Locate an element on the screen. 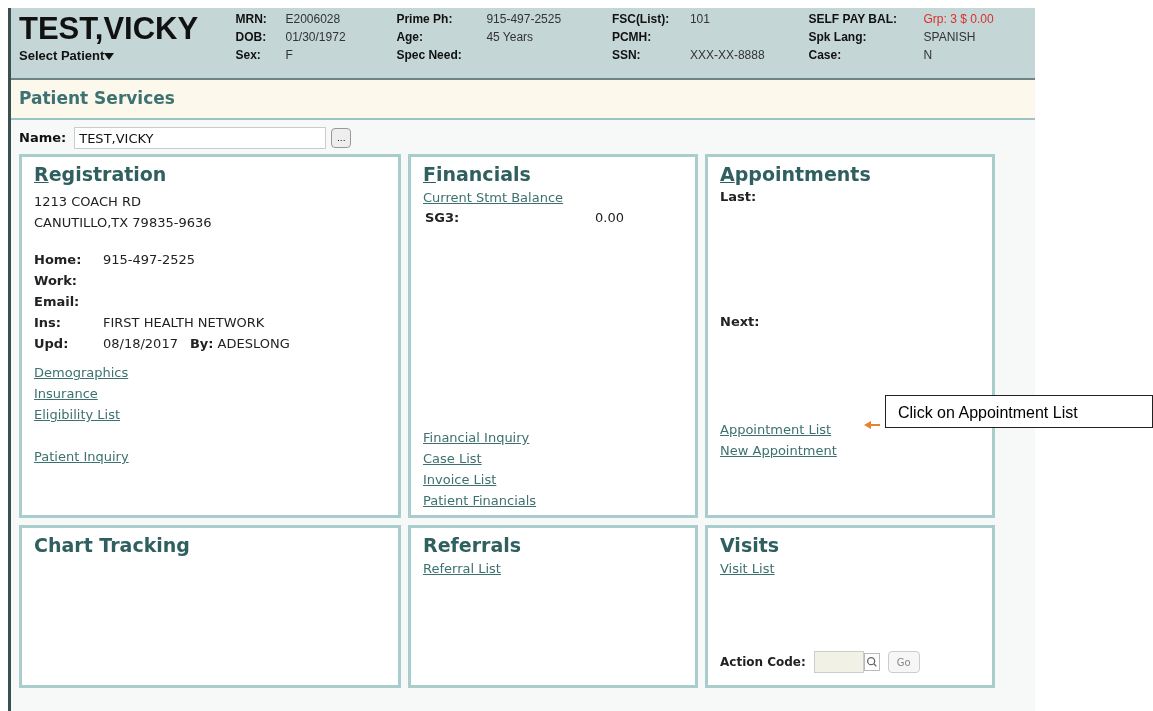 This screenshot has height=711, width=1153. header-value: 45 Years is located at coordinates (510, 37).